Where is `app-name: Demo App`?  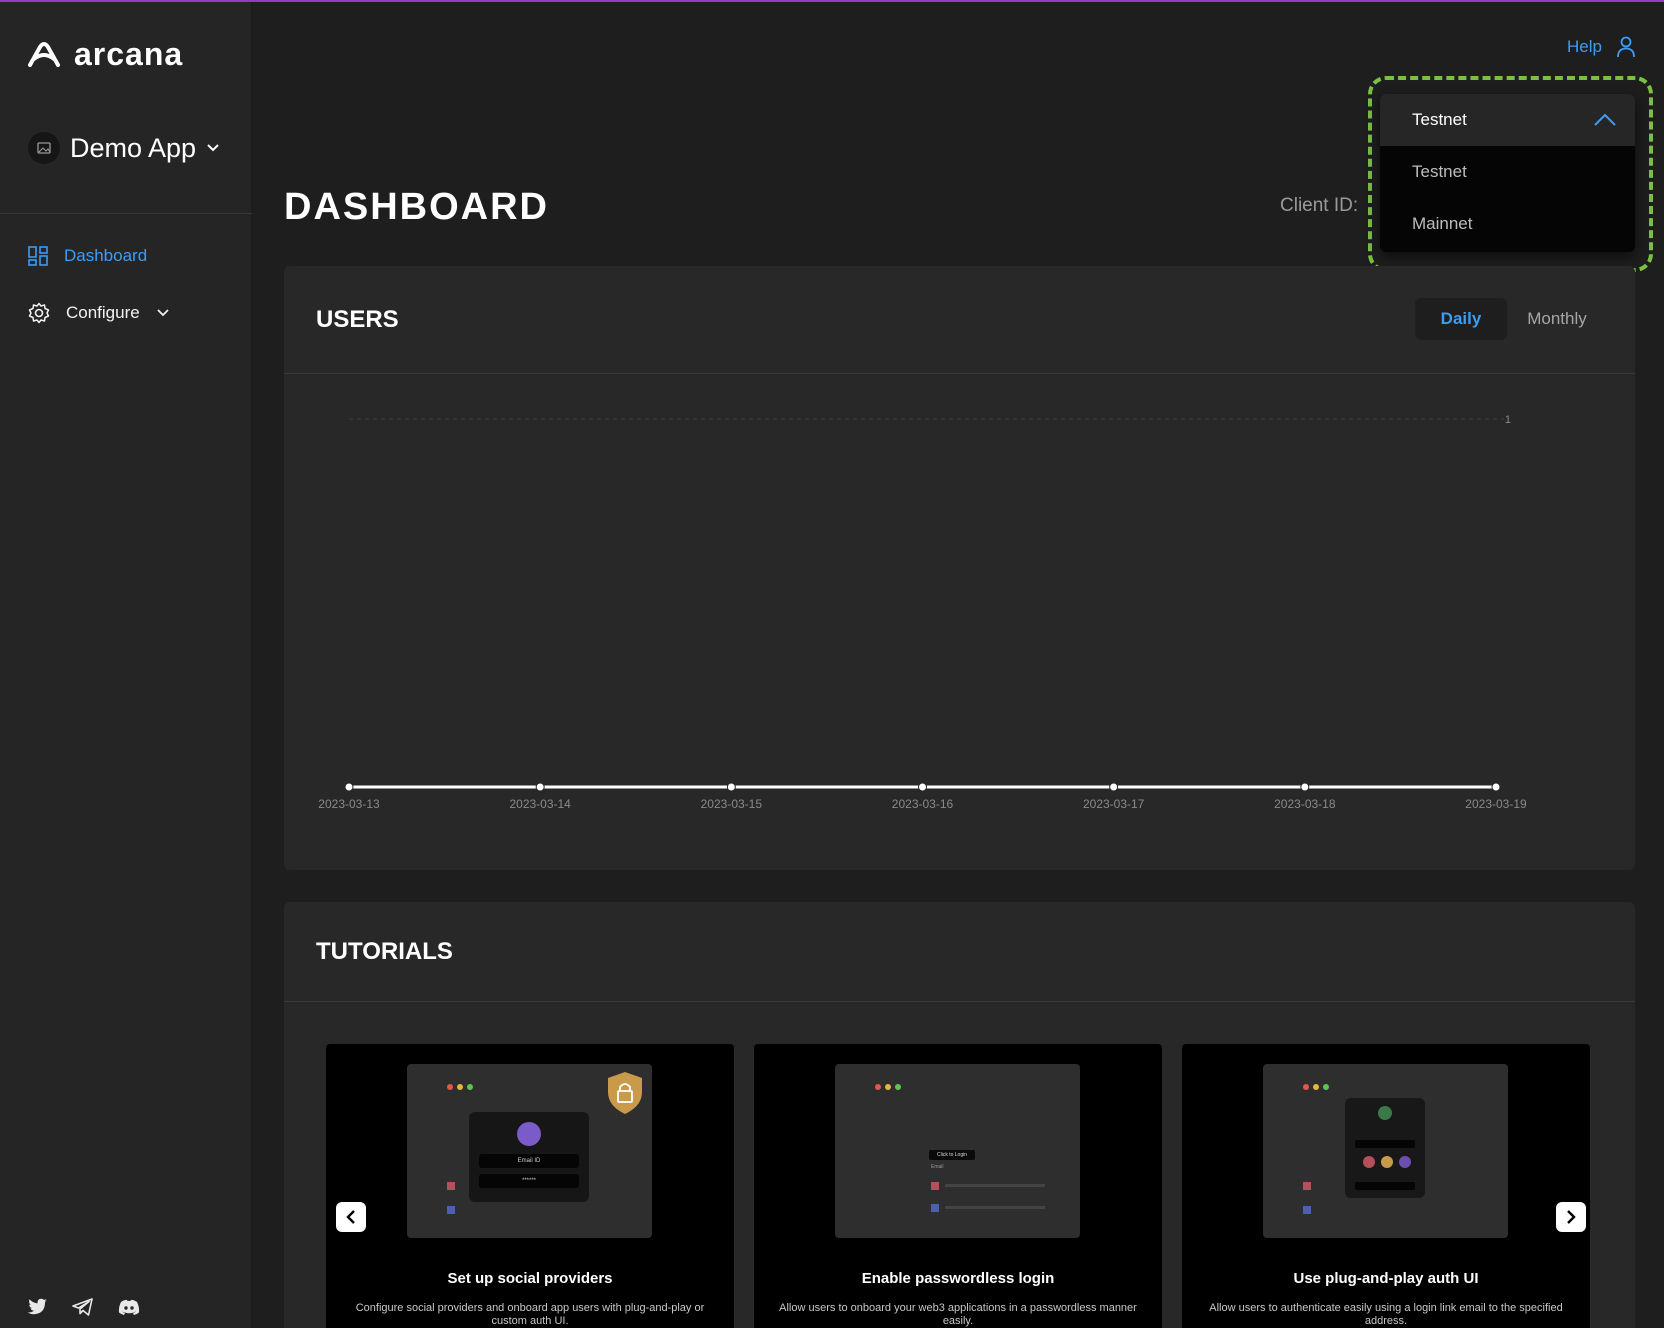
app-name: Demo App is located at coordinates (133, 147).